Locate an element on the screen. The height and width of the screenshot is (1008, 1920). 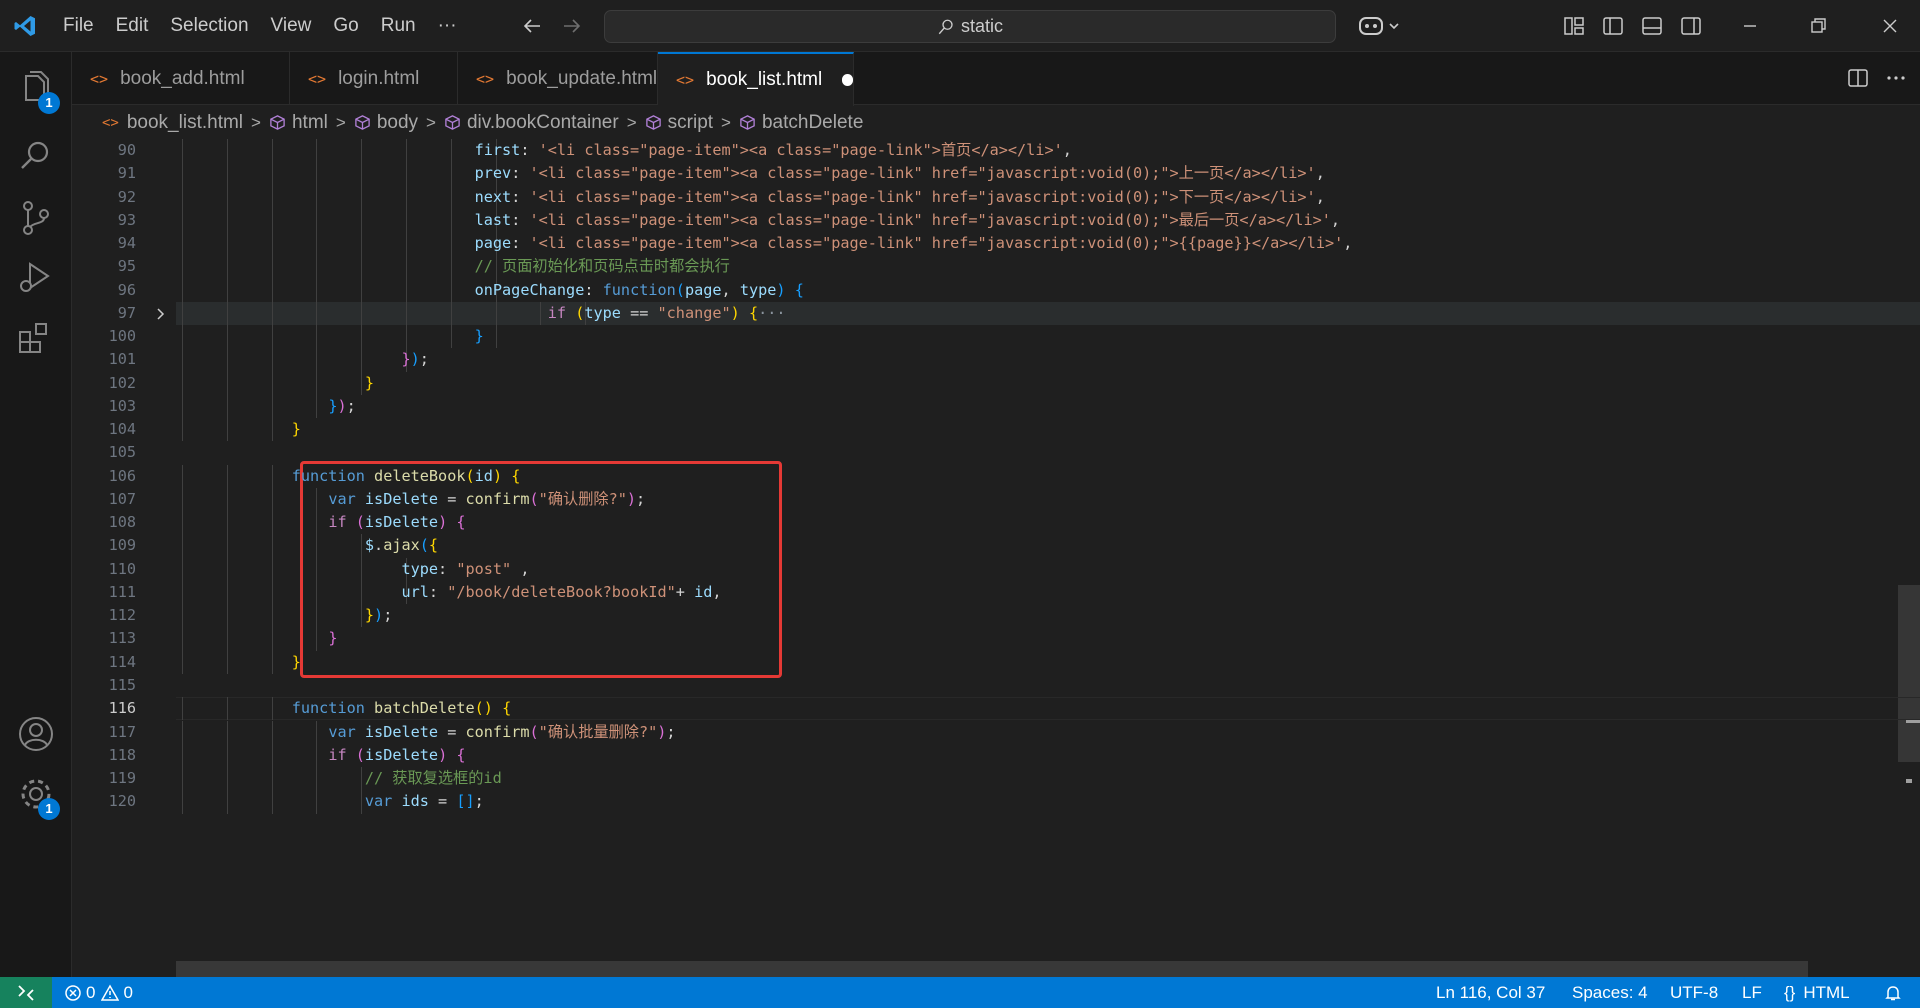
code-line: 108 if (isDelete) { is located at coordinates (996, 522).